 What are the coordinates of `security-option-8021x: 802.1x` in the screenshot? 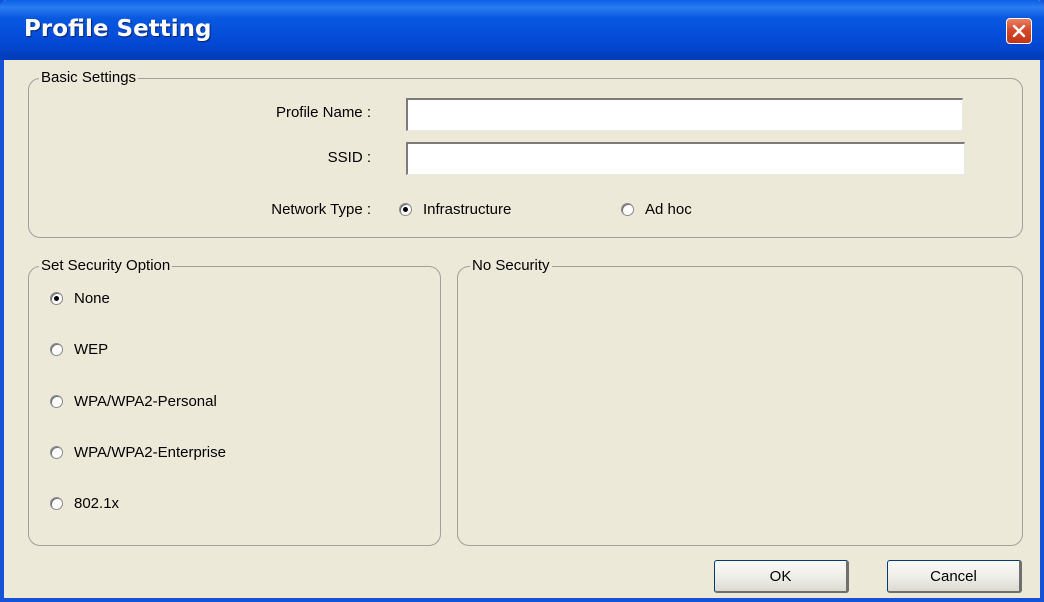 It's located at (84, 503).